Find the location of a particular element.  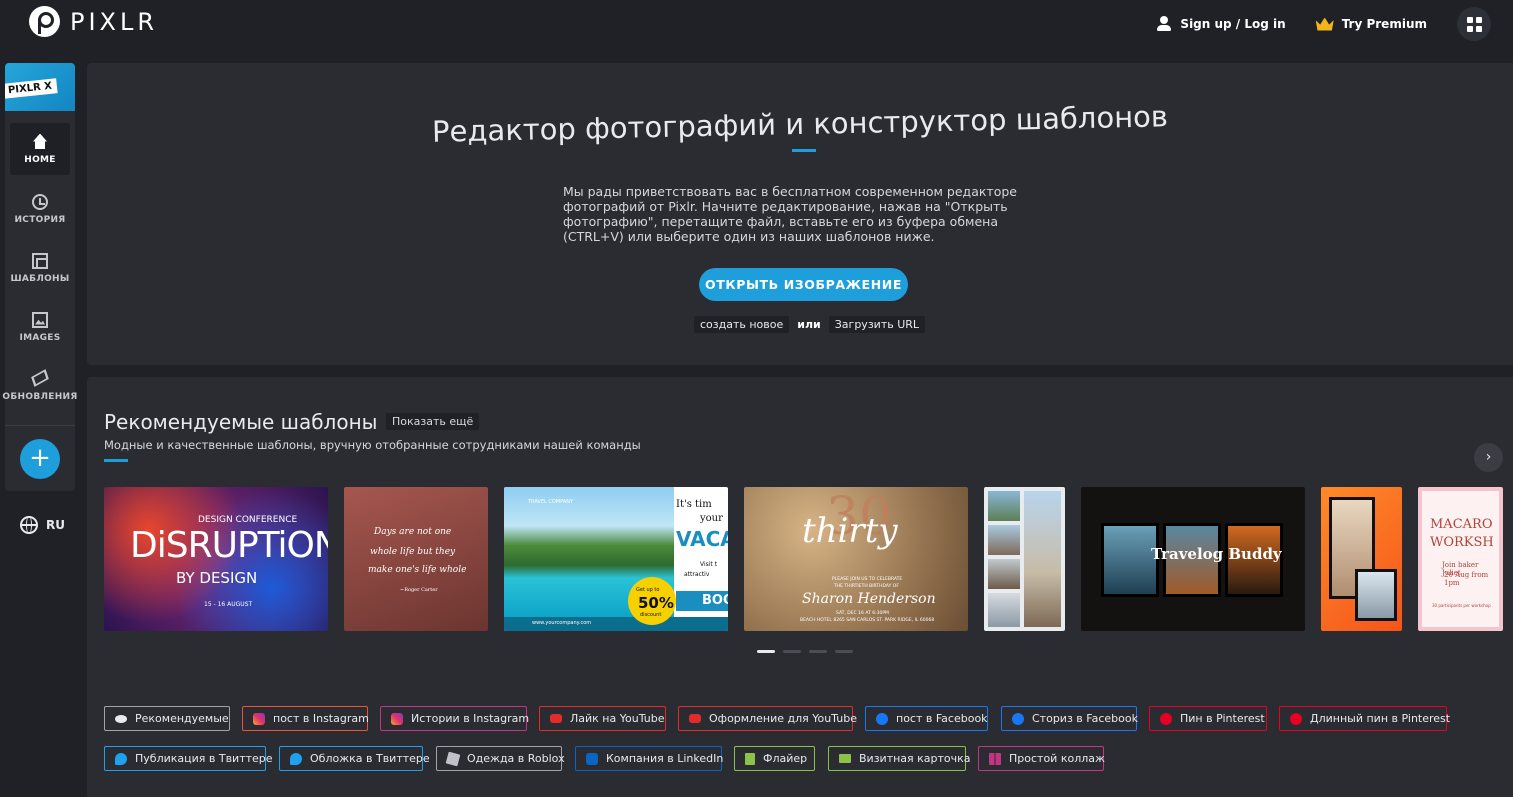

card-text: www.yourcompany.com is located at coordinates (562, 623).